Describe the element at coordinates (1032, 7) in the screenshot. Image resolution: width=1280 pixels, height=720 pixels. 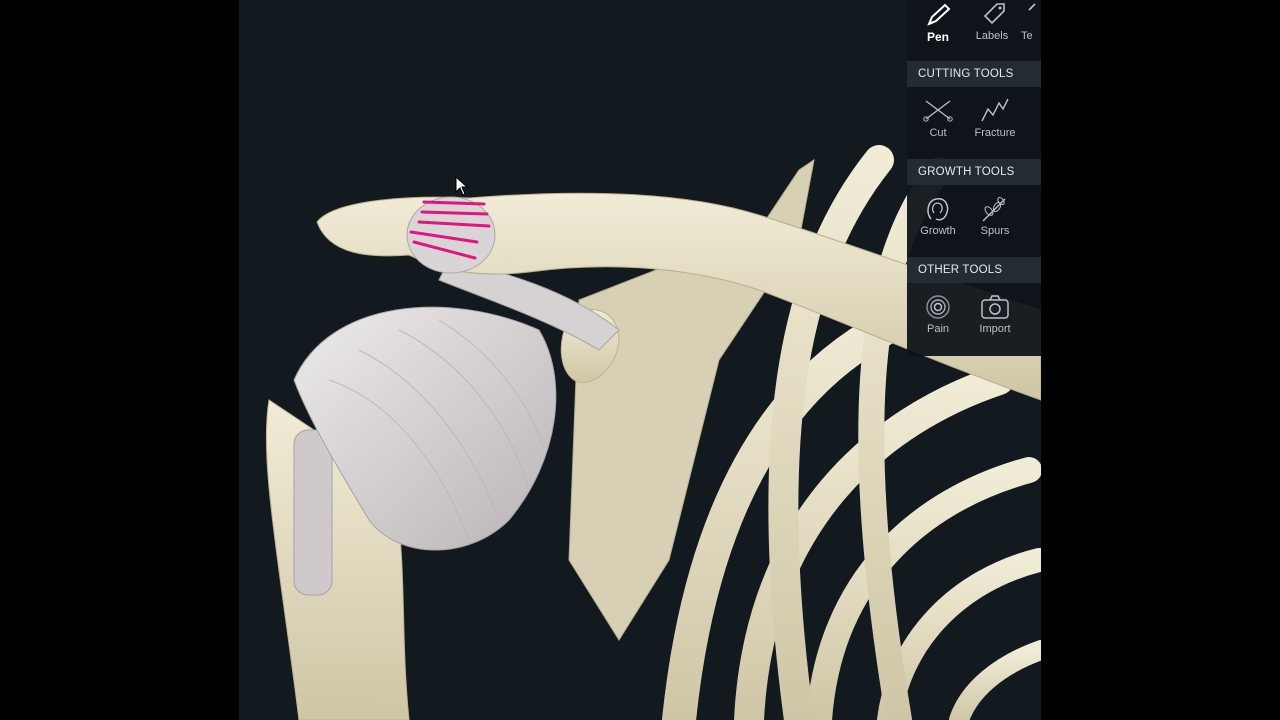
I see `text-icon` at that location.